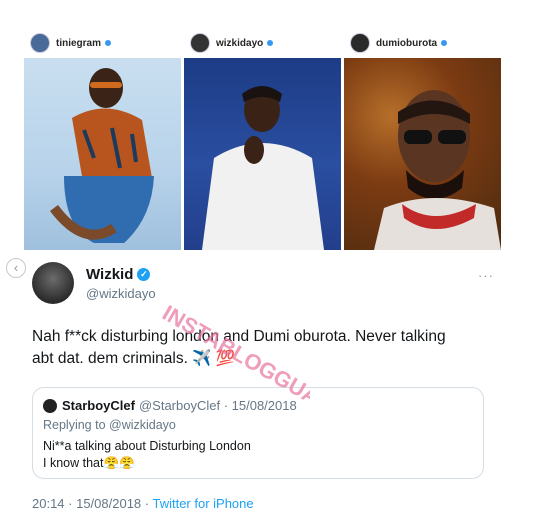 The height and width of the screenshot is (529, 535). Describe the element at coordinates (109, 425) in the screenshot. I see `replying-to: Replying to @wizkidayo` at that location.